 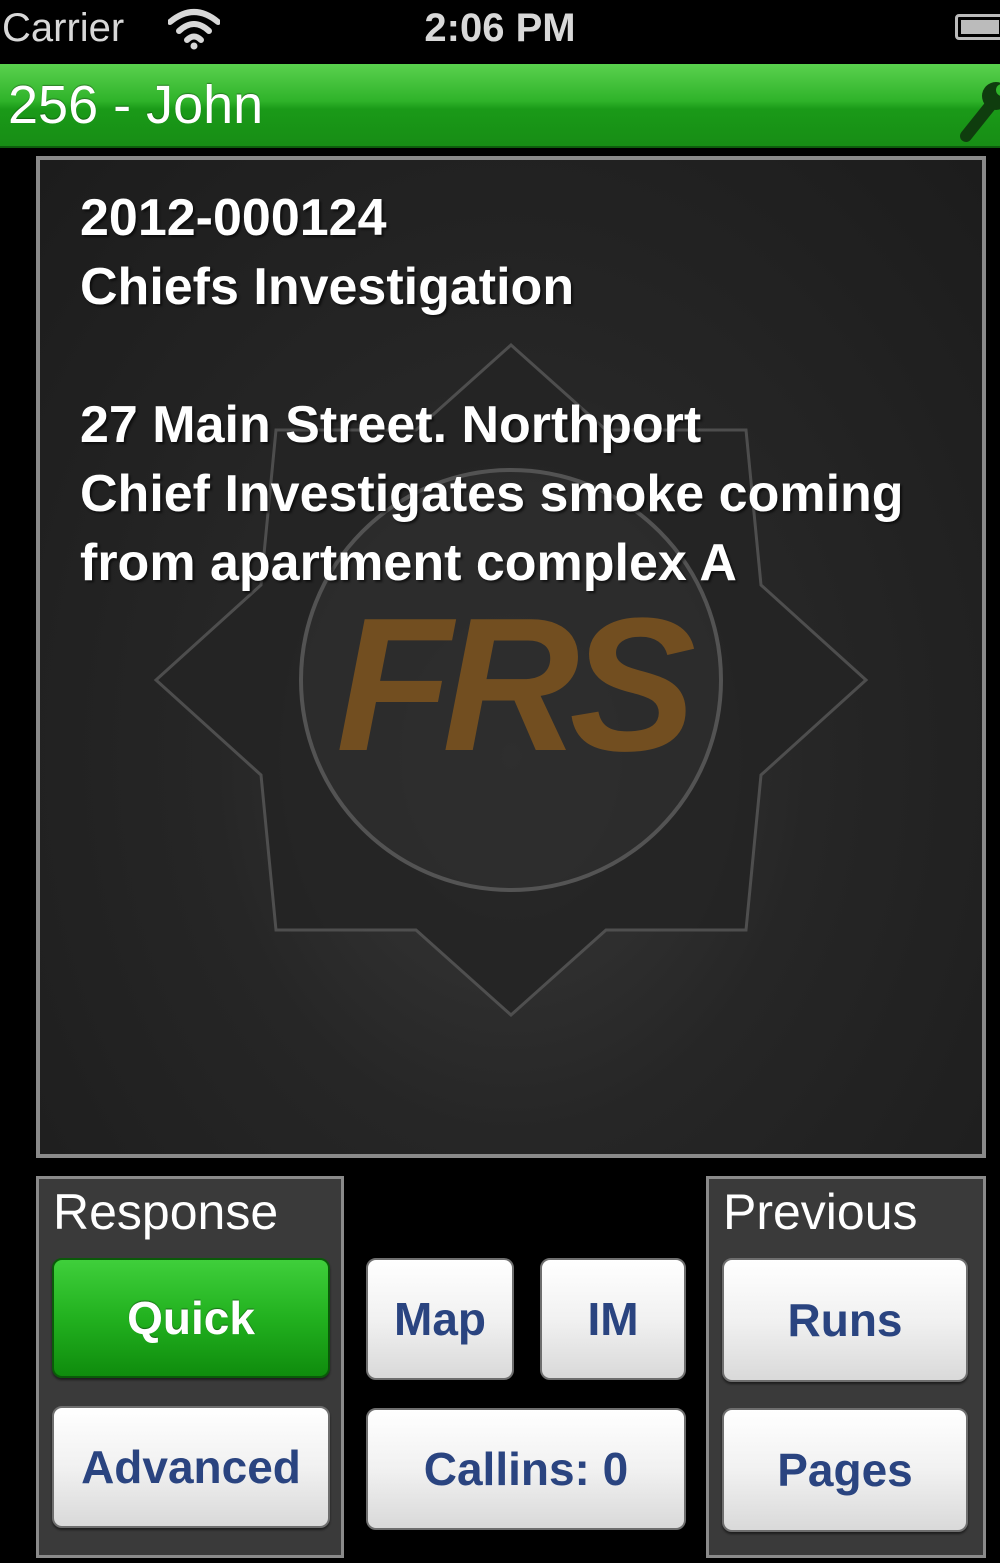 What do you see at coordinates (191, 1318) in the screenshot?
I see `quick-response-button: Quick` at bounding box center [191, 1318].